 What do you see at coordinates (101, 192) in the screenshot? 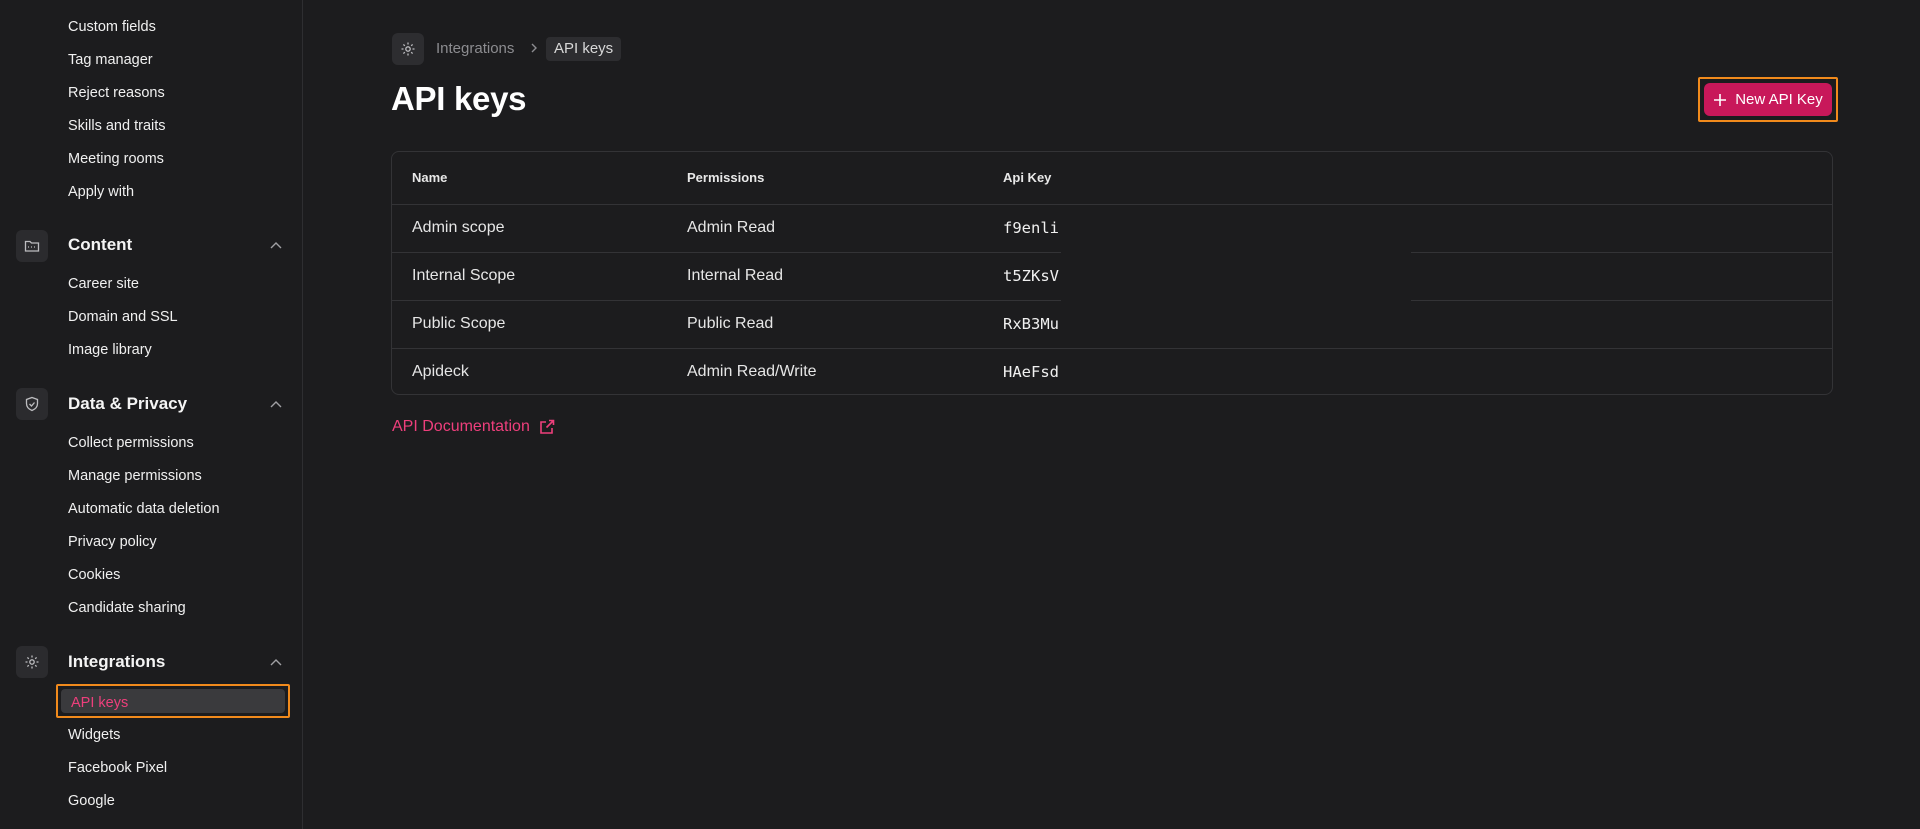
I see `sidebar-item-apply-with: Apply with` at bounding box center [101, 192].